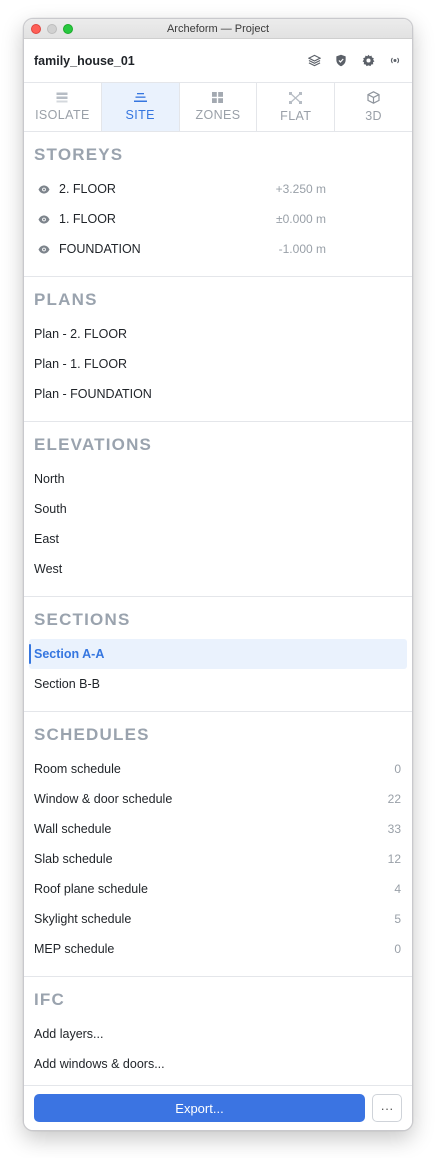 The width and height of the screenshot is (436, 1158). Describe the element at coordinates (218, 115) in the screenshot. I see `tab-label: ZONES` at that location.